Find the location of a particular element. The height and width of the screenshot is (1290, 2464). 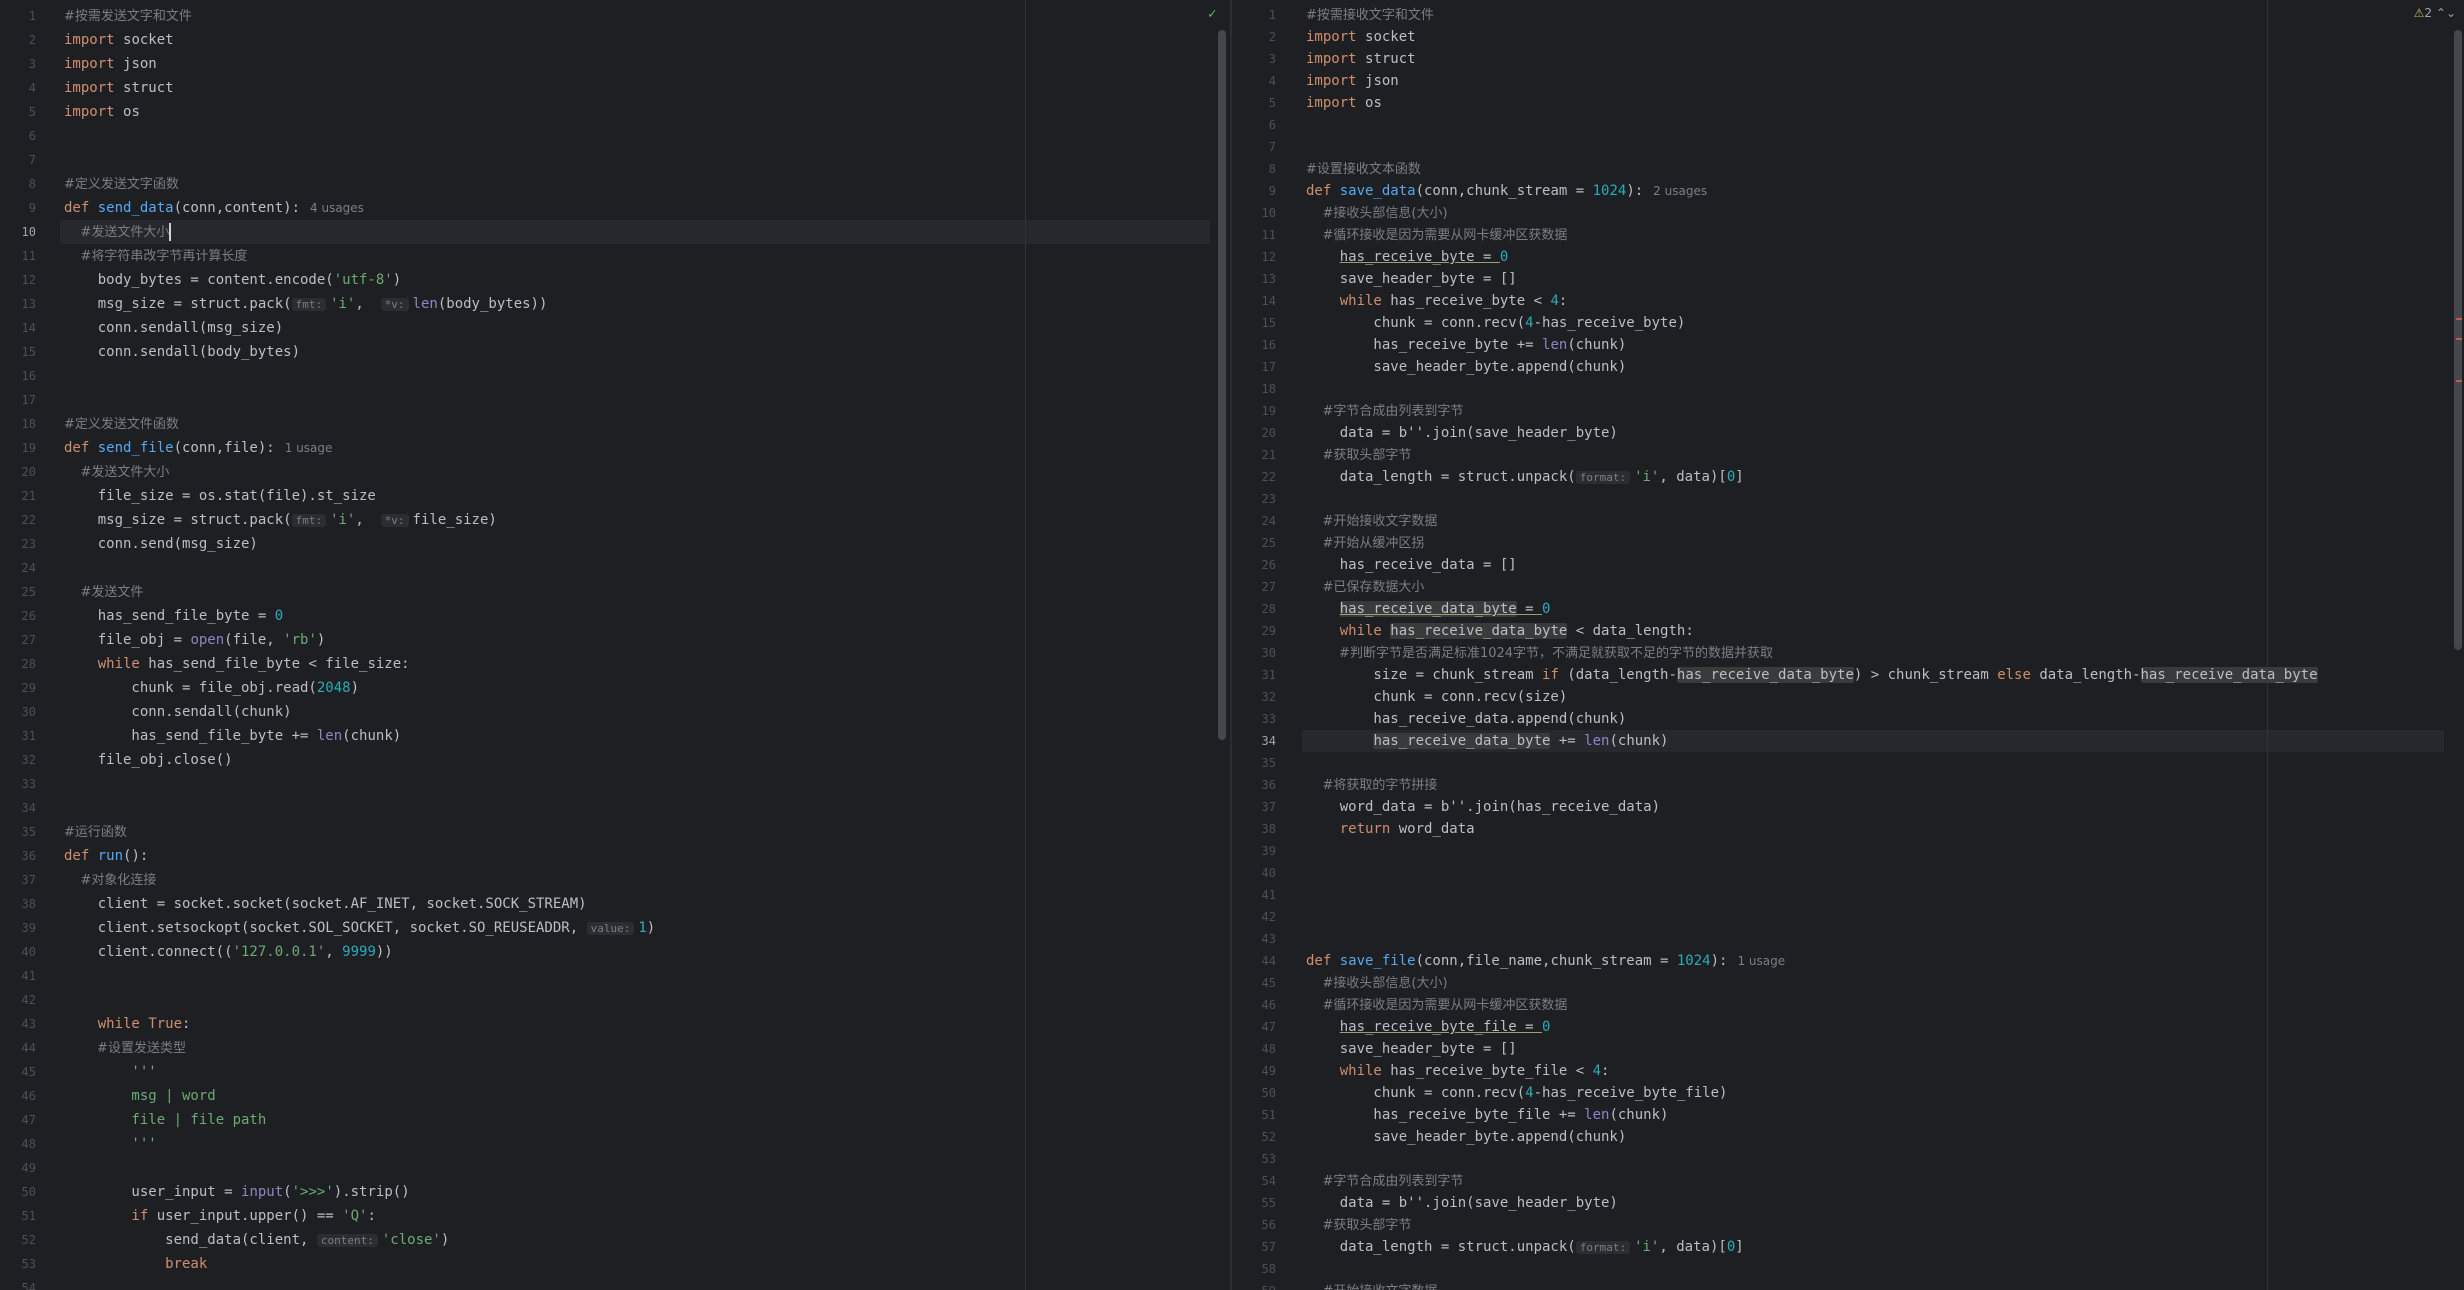

code-line: import os is located at coordinates (1812, 103).